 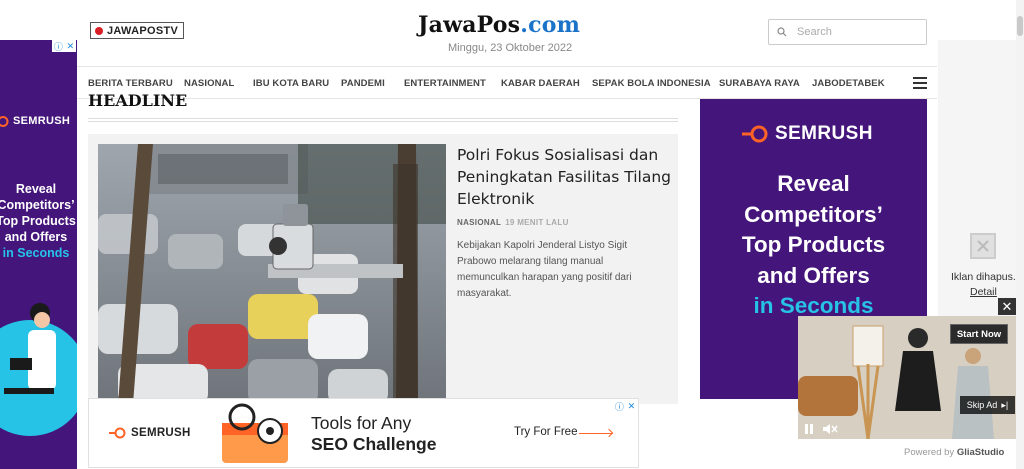 What do you see at coordinates (255, 433) in the screenshot?
I see `toolbox-illustration` at bounding box center [255, 433].